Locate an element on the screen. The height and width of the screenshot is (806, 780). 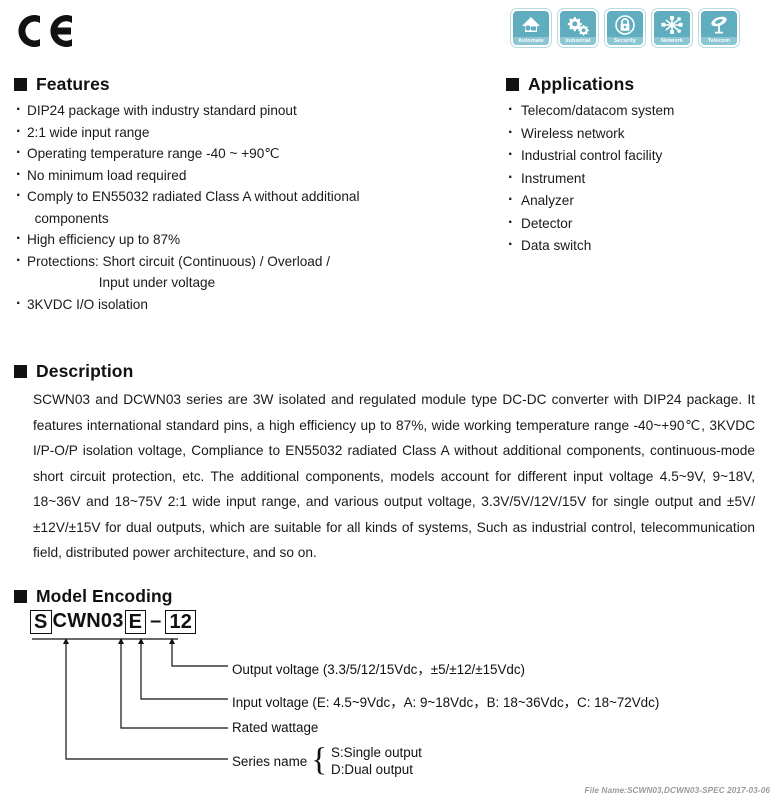
list-item: Telecom/datacom system is located at coordinates (638, 111).